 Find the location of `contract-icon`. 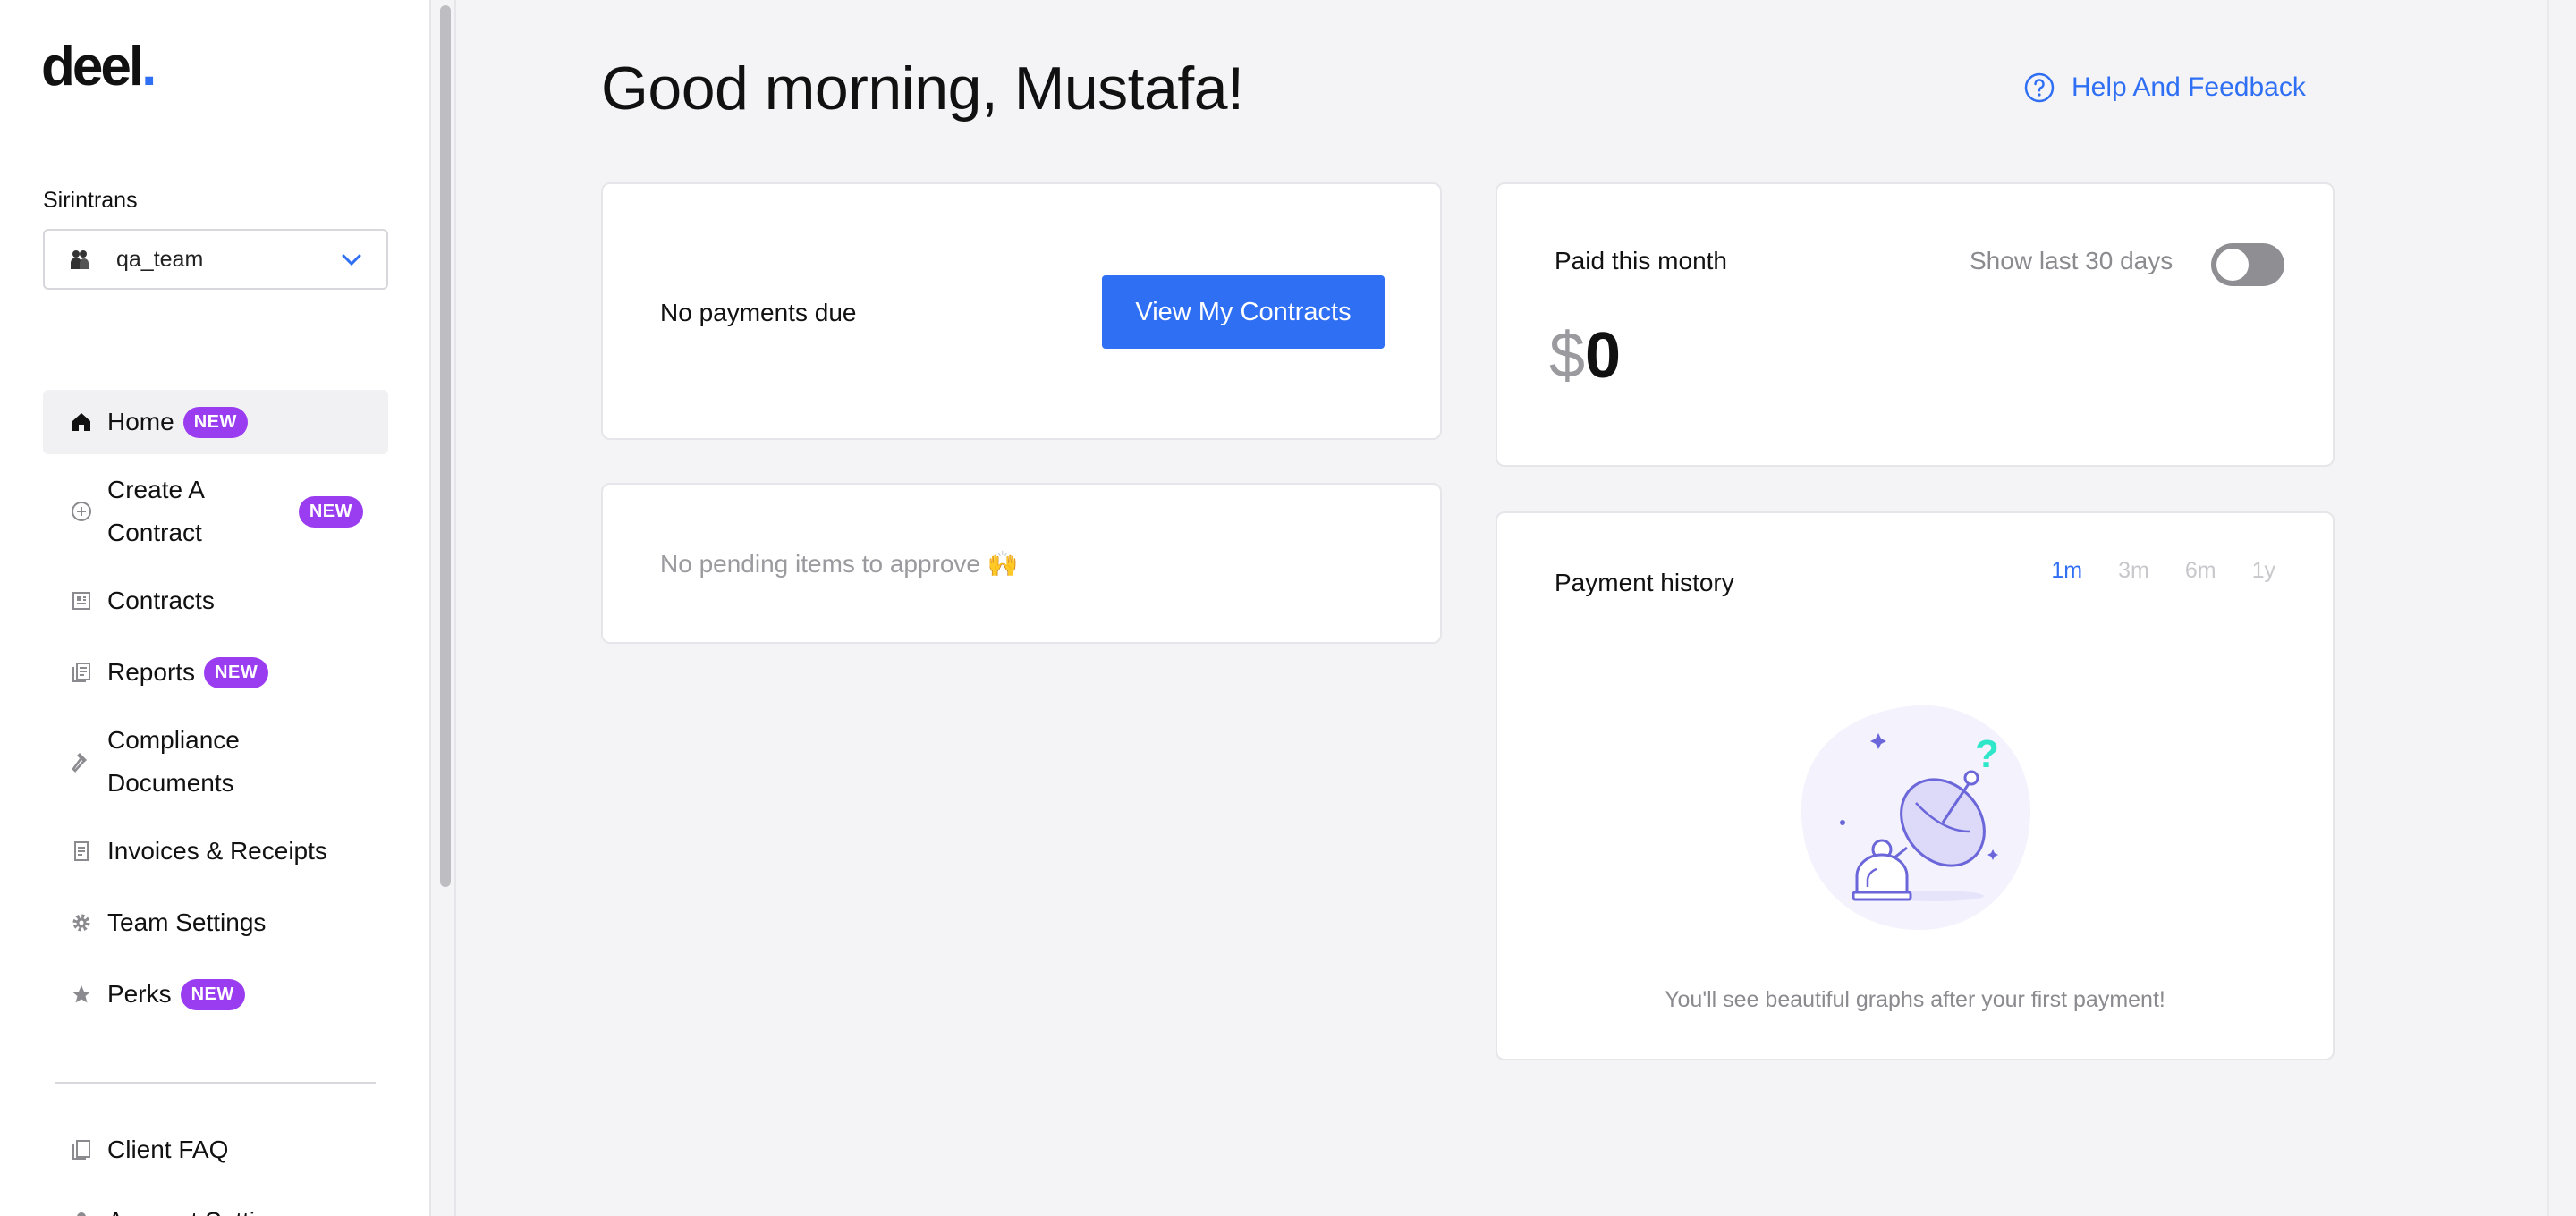

contract-icon is located at coordinates (81, 601).